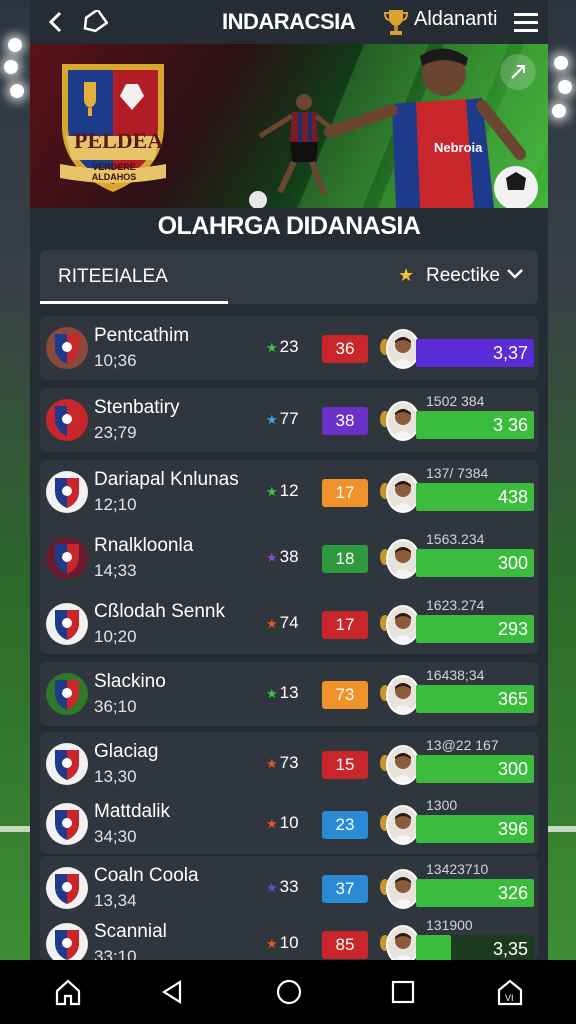 Image resolution: width=576 pixels, height=1024 pixels. I want to click on home-vi-icon: VI, so click(510, 992).